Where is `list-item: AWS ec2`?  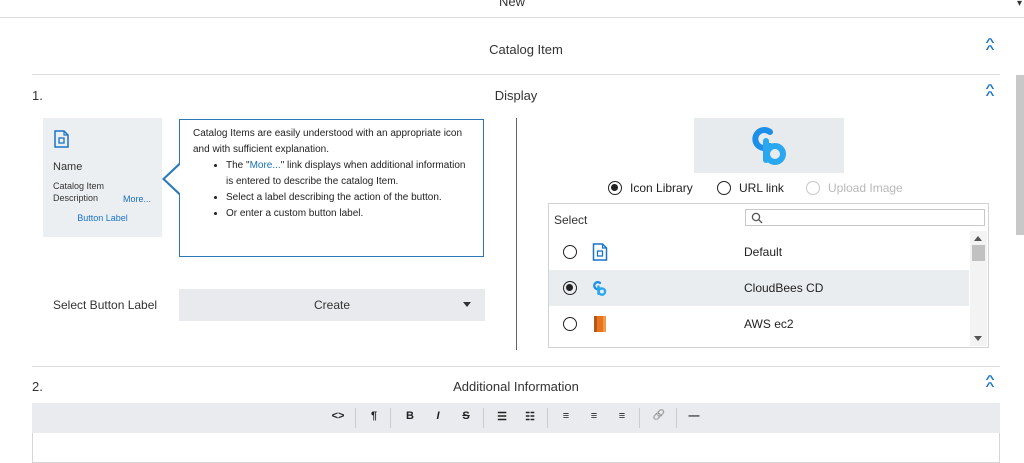
list-item: AWS ec2 is located at coordinates (759, 324).